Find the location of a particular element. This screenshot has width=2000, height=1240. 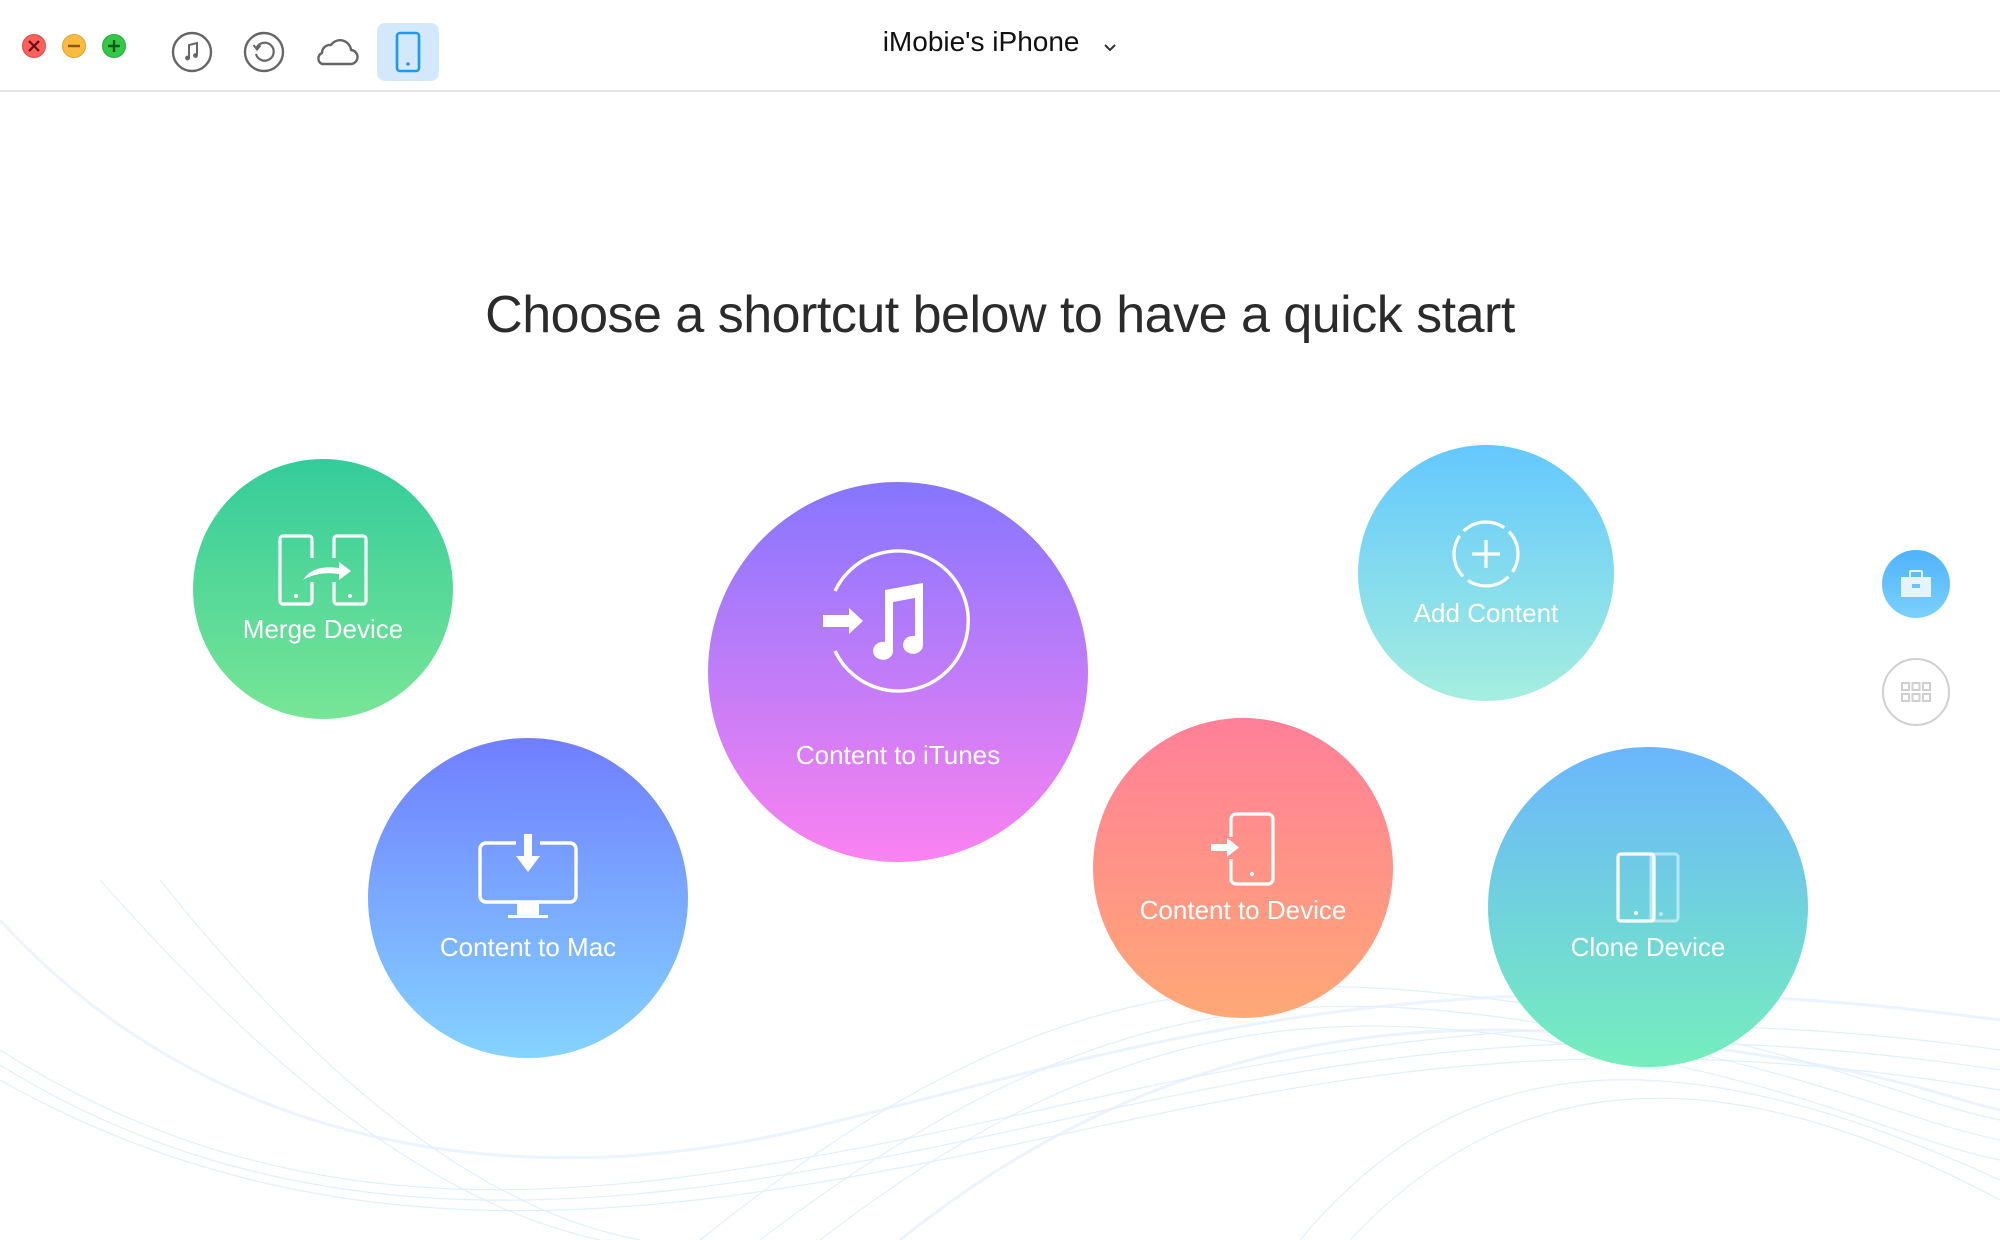

monitor-download-icon is located at coordinates (528, 875).